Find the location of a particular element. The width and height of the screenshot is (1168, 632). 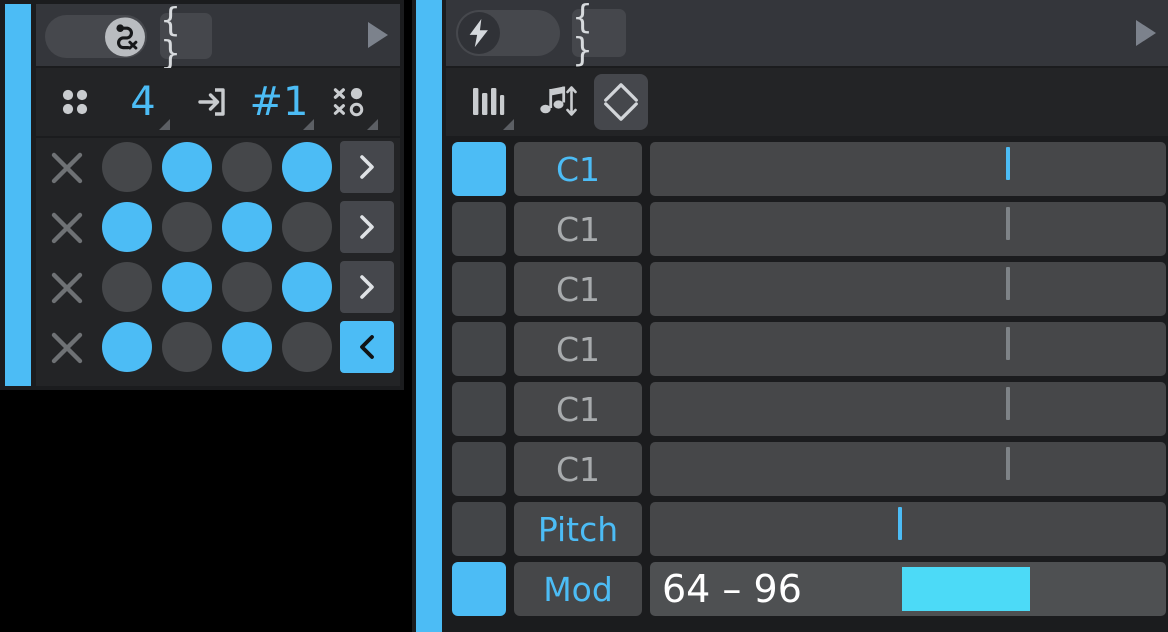

lane-pitch: Pitch is located at coordinates (807, 530).